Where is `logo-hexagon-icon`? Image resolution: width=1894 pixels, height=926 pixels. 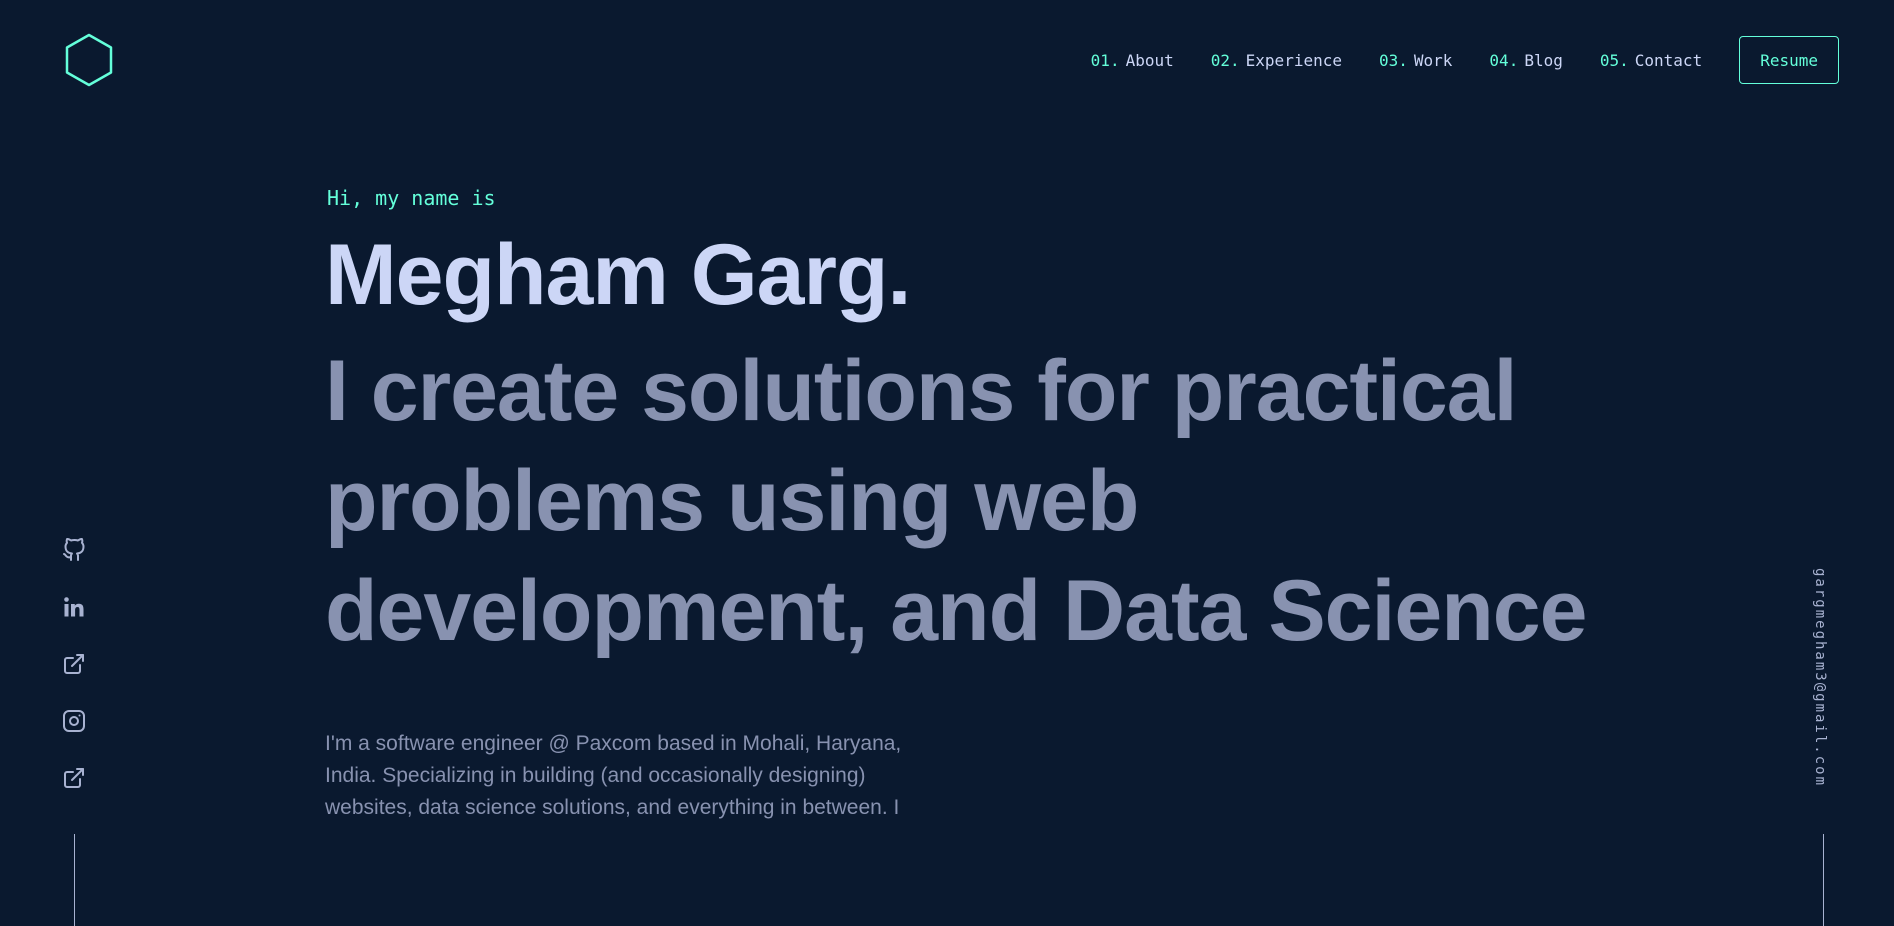 logo-hexagon-icon is located at coordinates (89, 60).